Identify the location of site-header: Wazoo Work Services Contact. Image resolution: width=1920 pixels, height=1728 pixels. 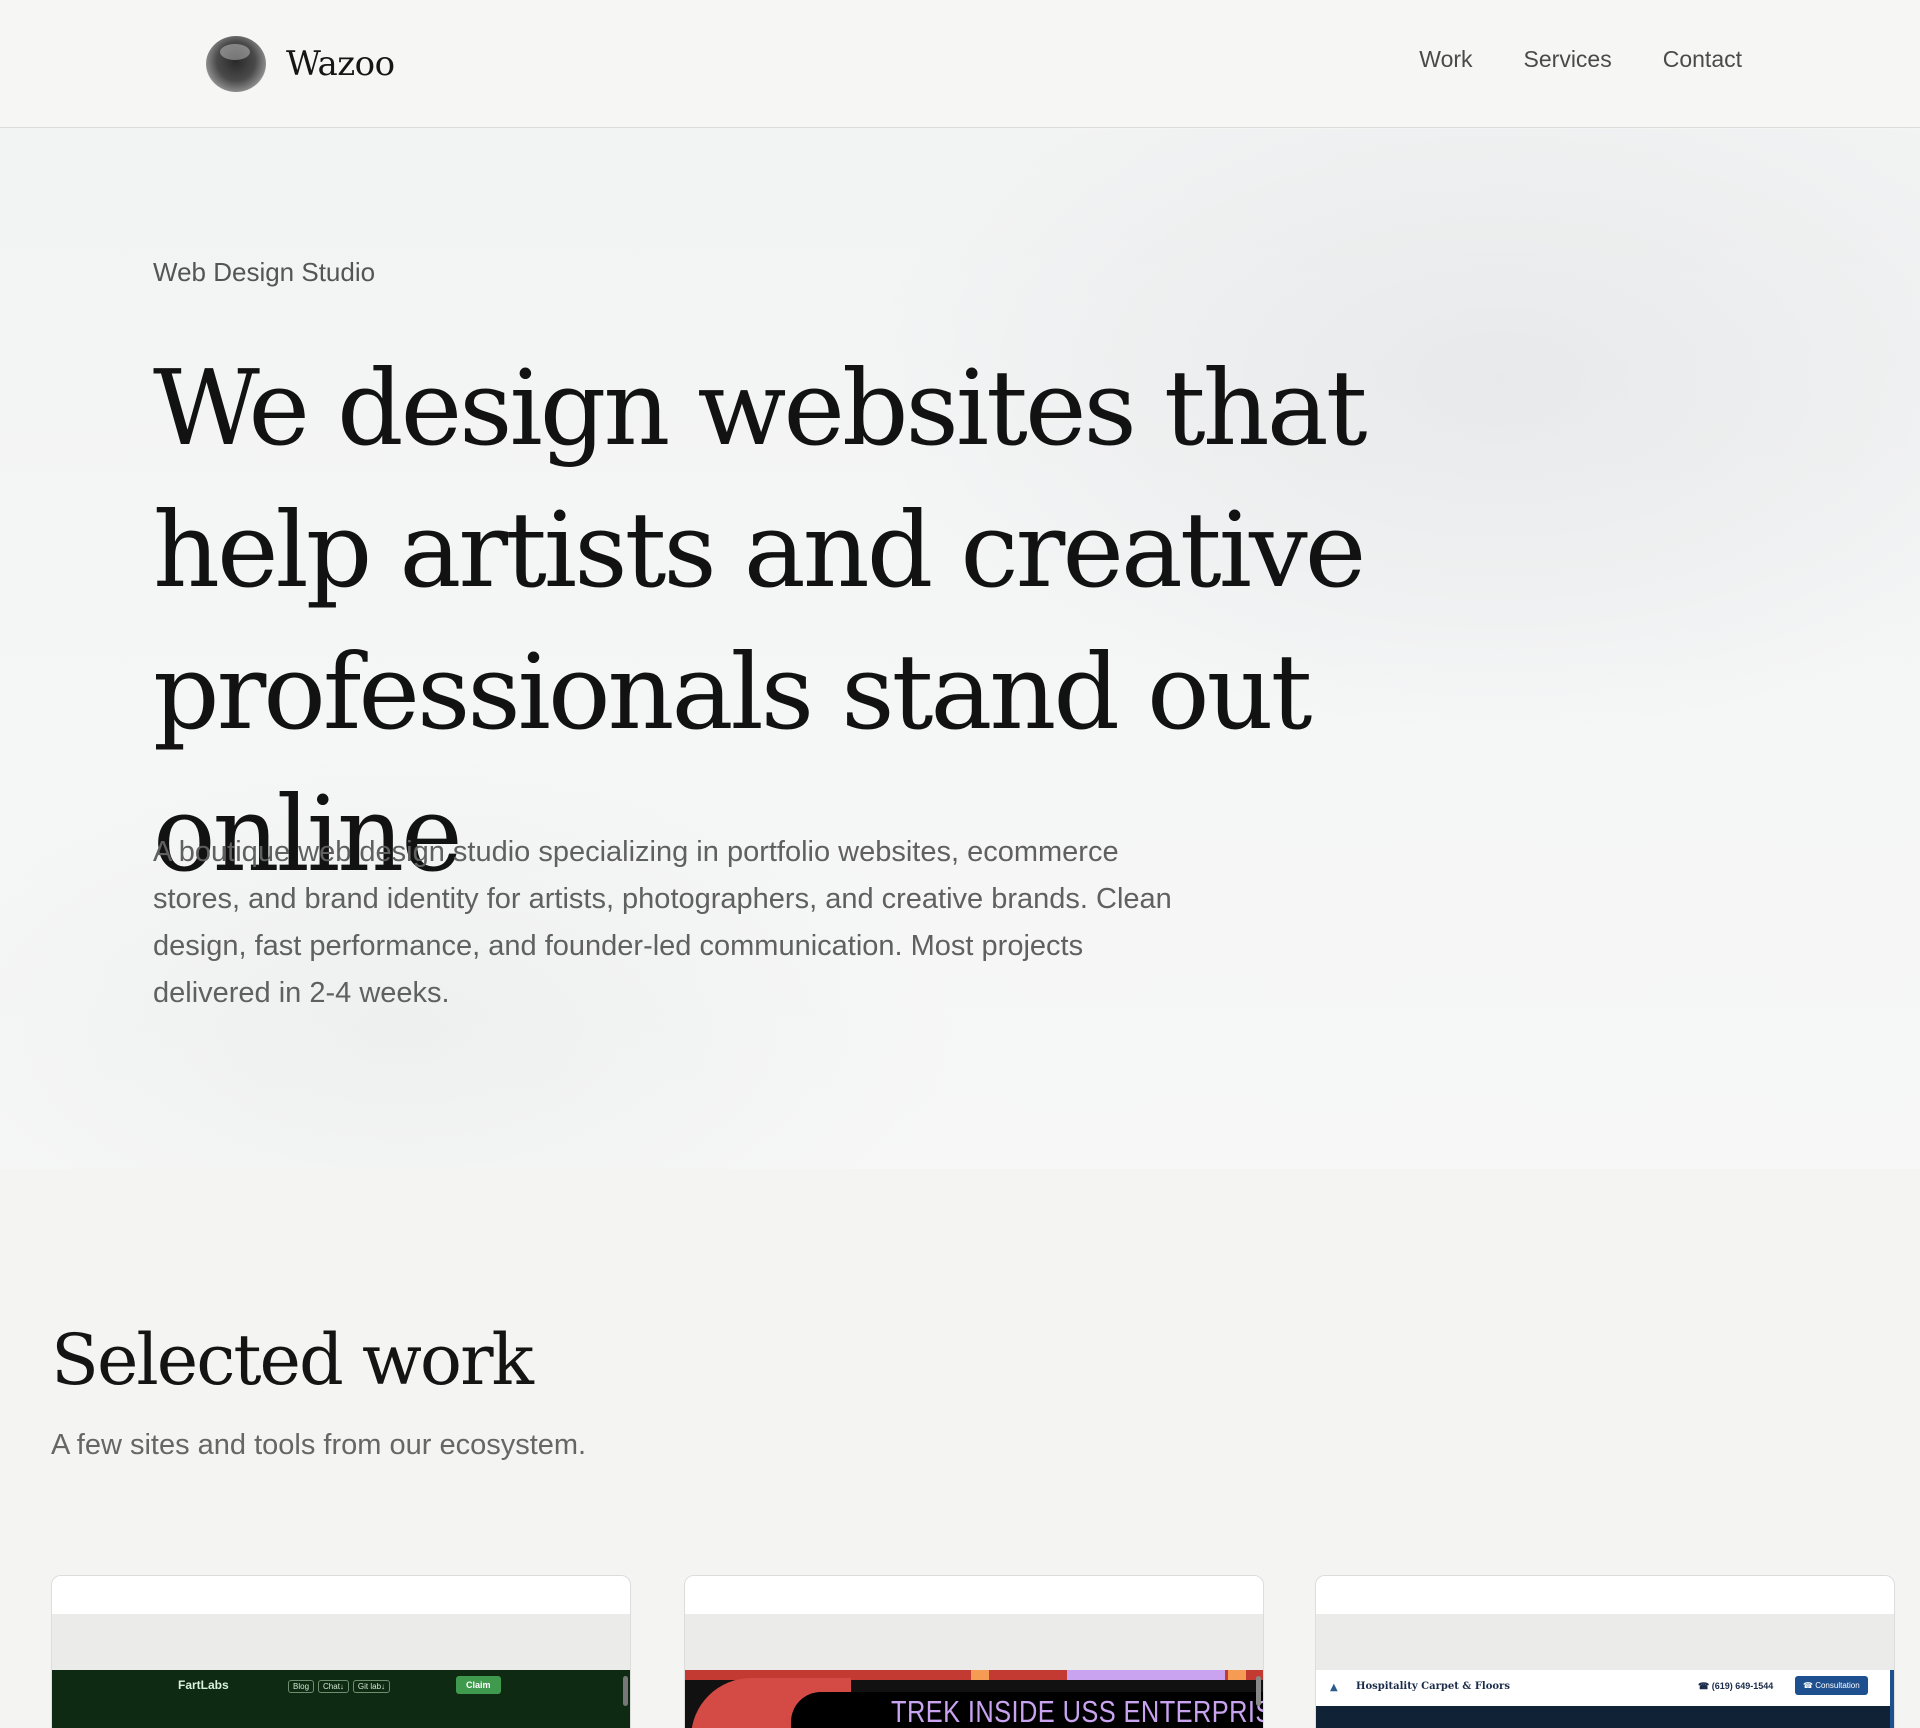
(960, 64).